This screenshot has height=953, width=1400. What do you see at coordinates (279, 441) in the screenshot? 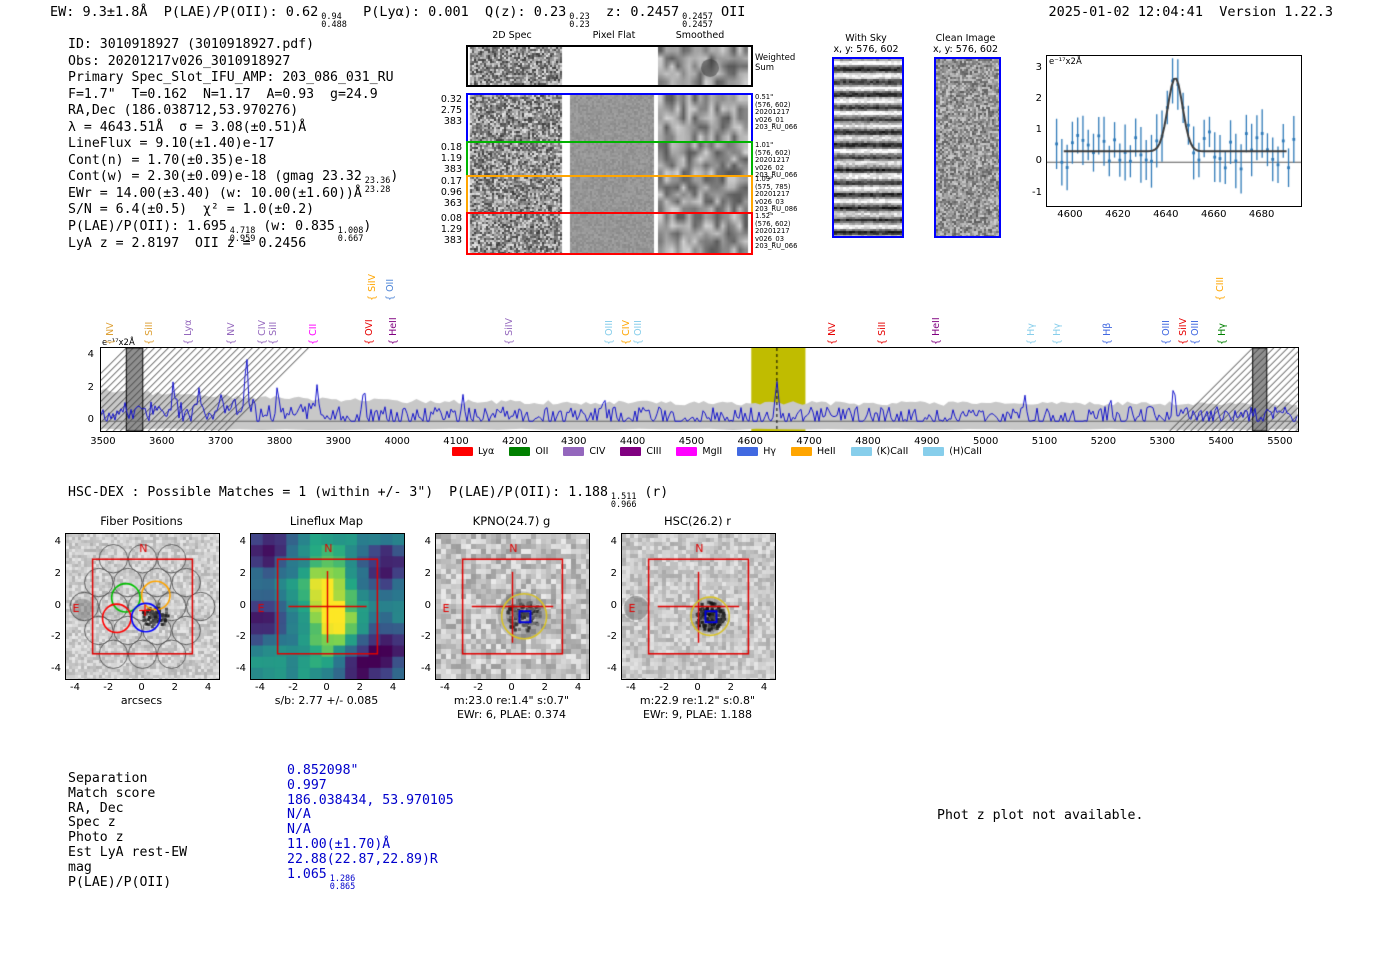
I see `spec-xtick-3800: 3800` at bounding box center [279, 441].